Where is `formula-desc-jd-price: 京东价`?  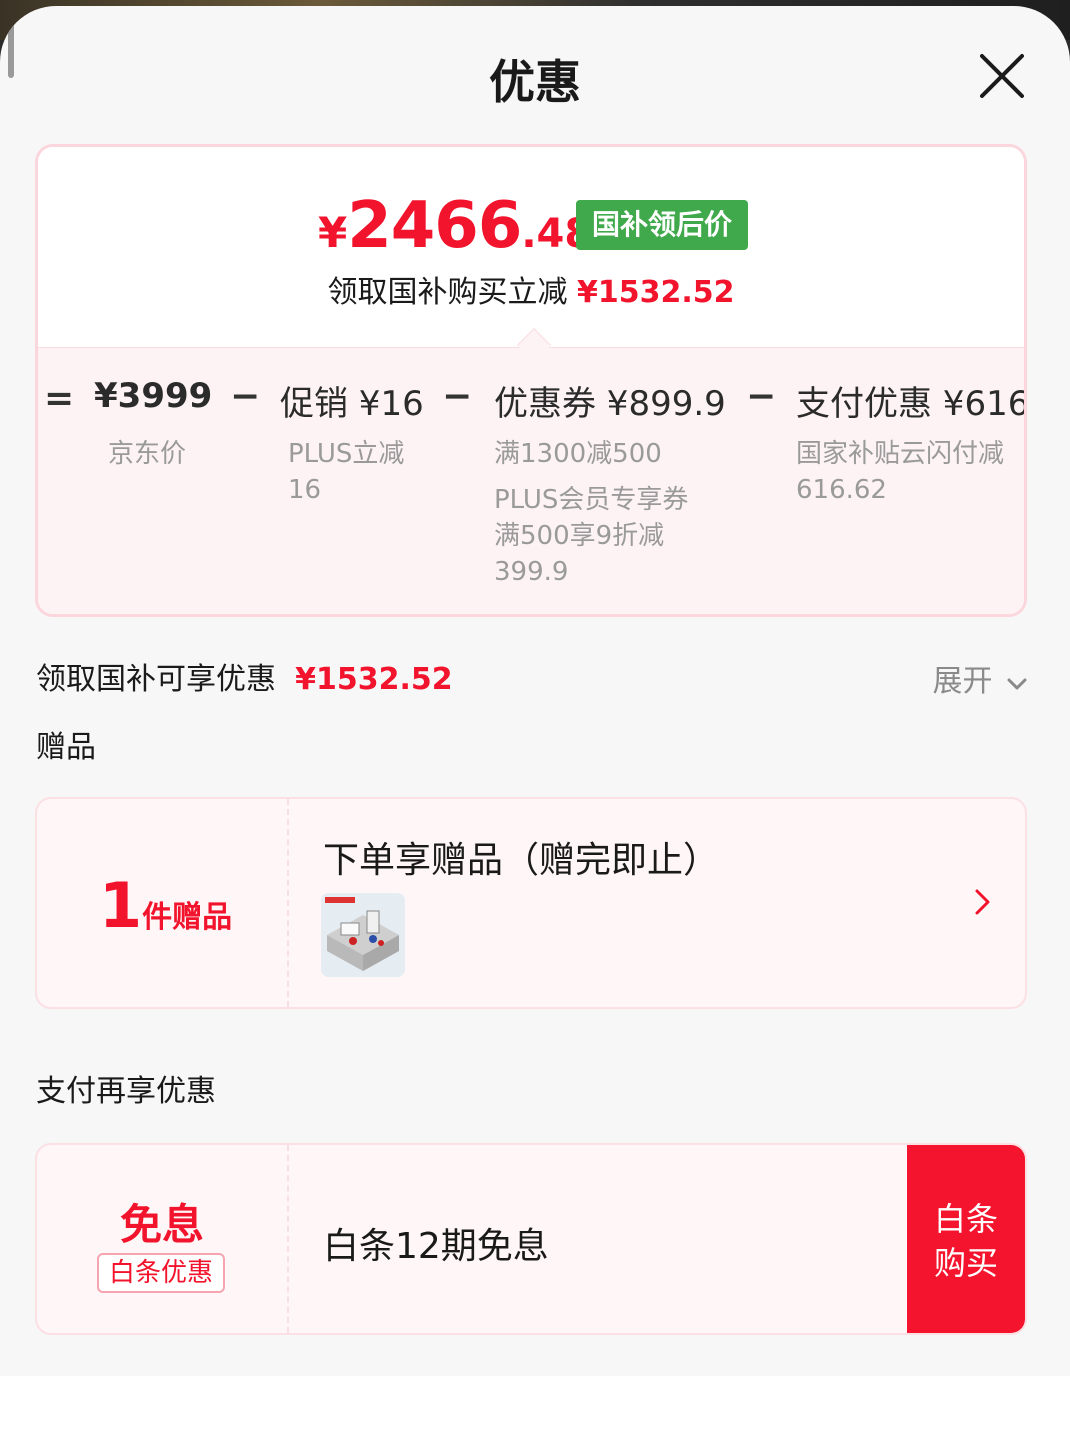 formula-desc-jd-price: 京东价 is located at coordinates (147, 454).